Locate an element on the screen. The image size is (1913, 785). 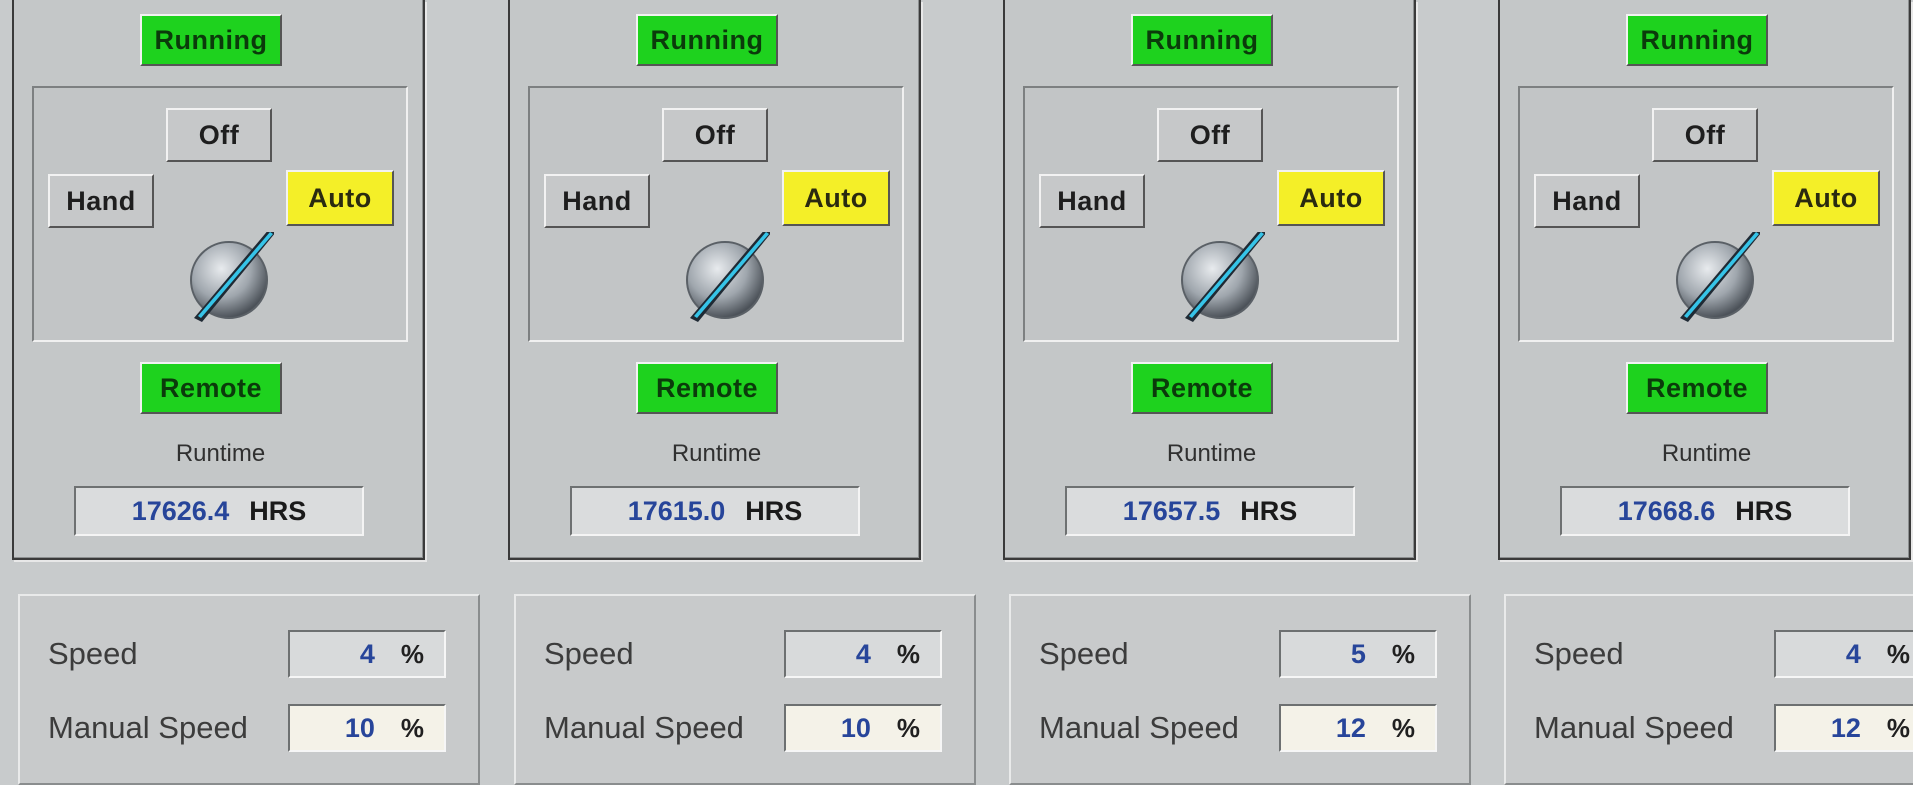
runtime-display: 17615.0 HRS is located at coordinates (715, 511).